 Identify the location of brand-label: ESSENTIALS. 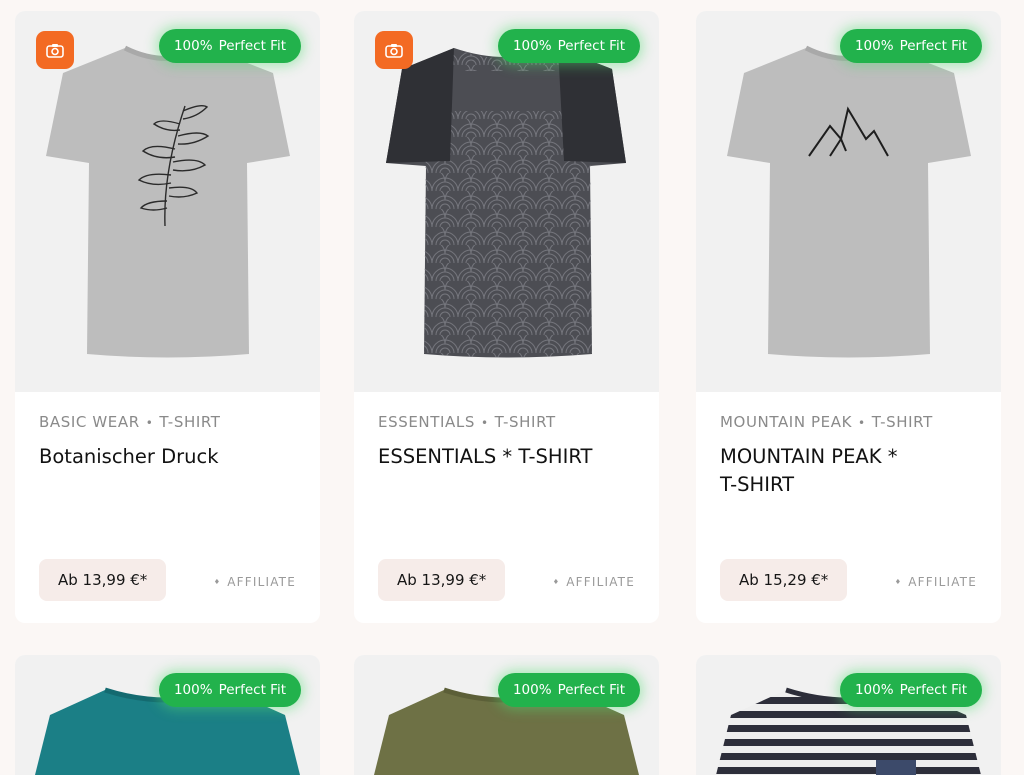
(426, 422).